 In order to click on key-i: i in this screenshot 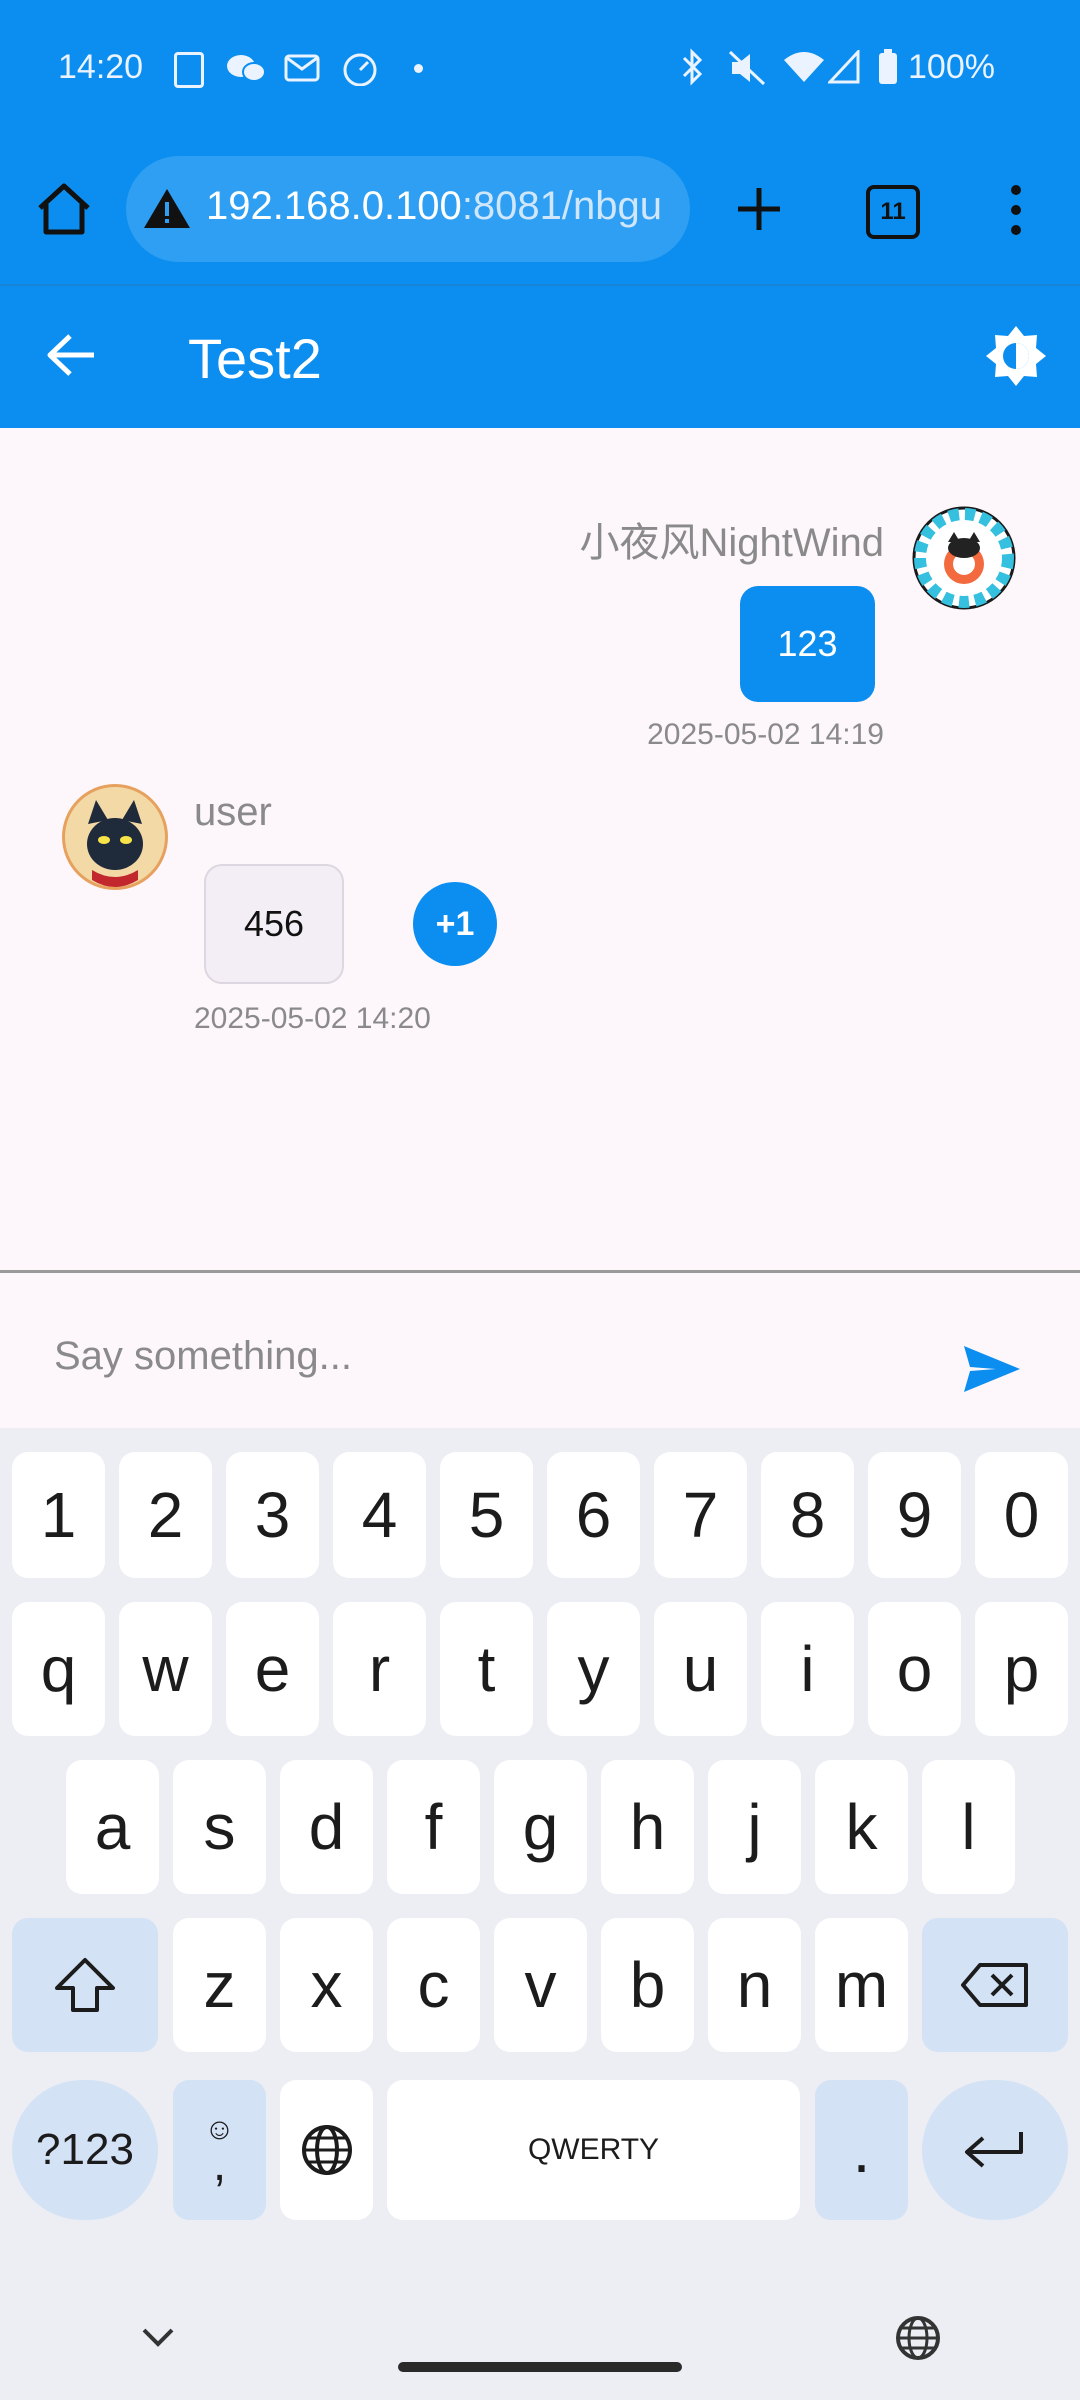, I will do `click(807, 1669)`.